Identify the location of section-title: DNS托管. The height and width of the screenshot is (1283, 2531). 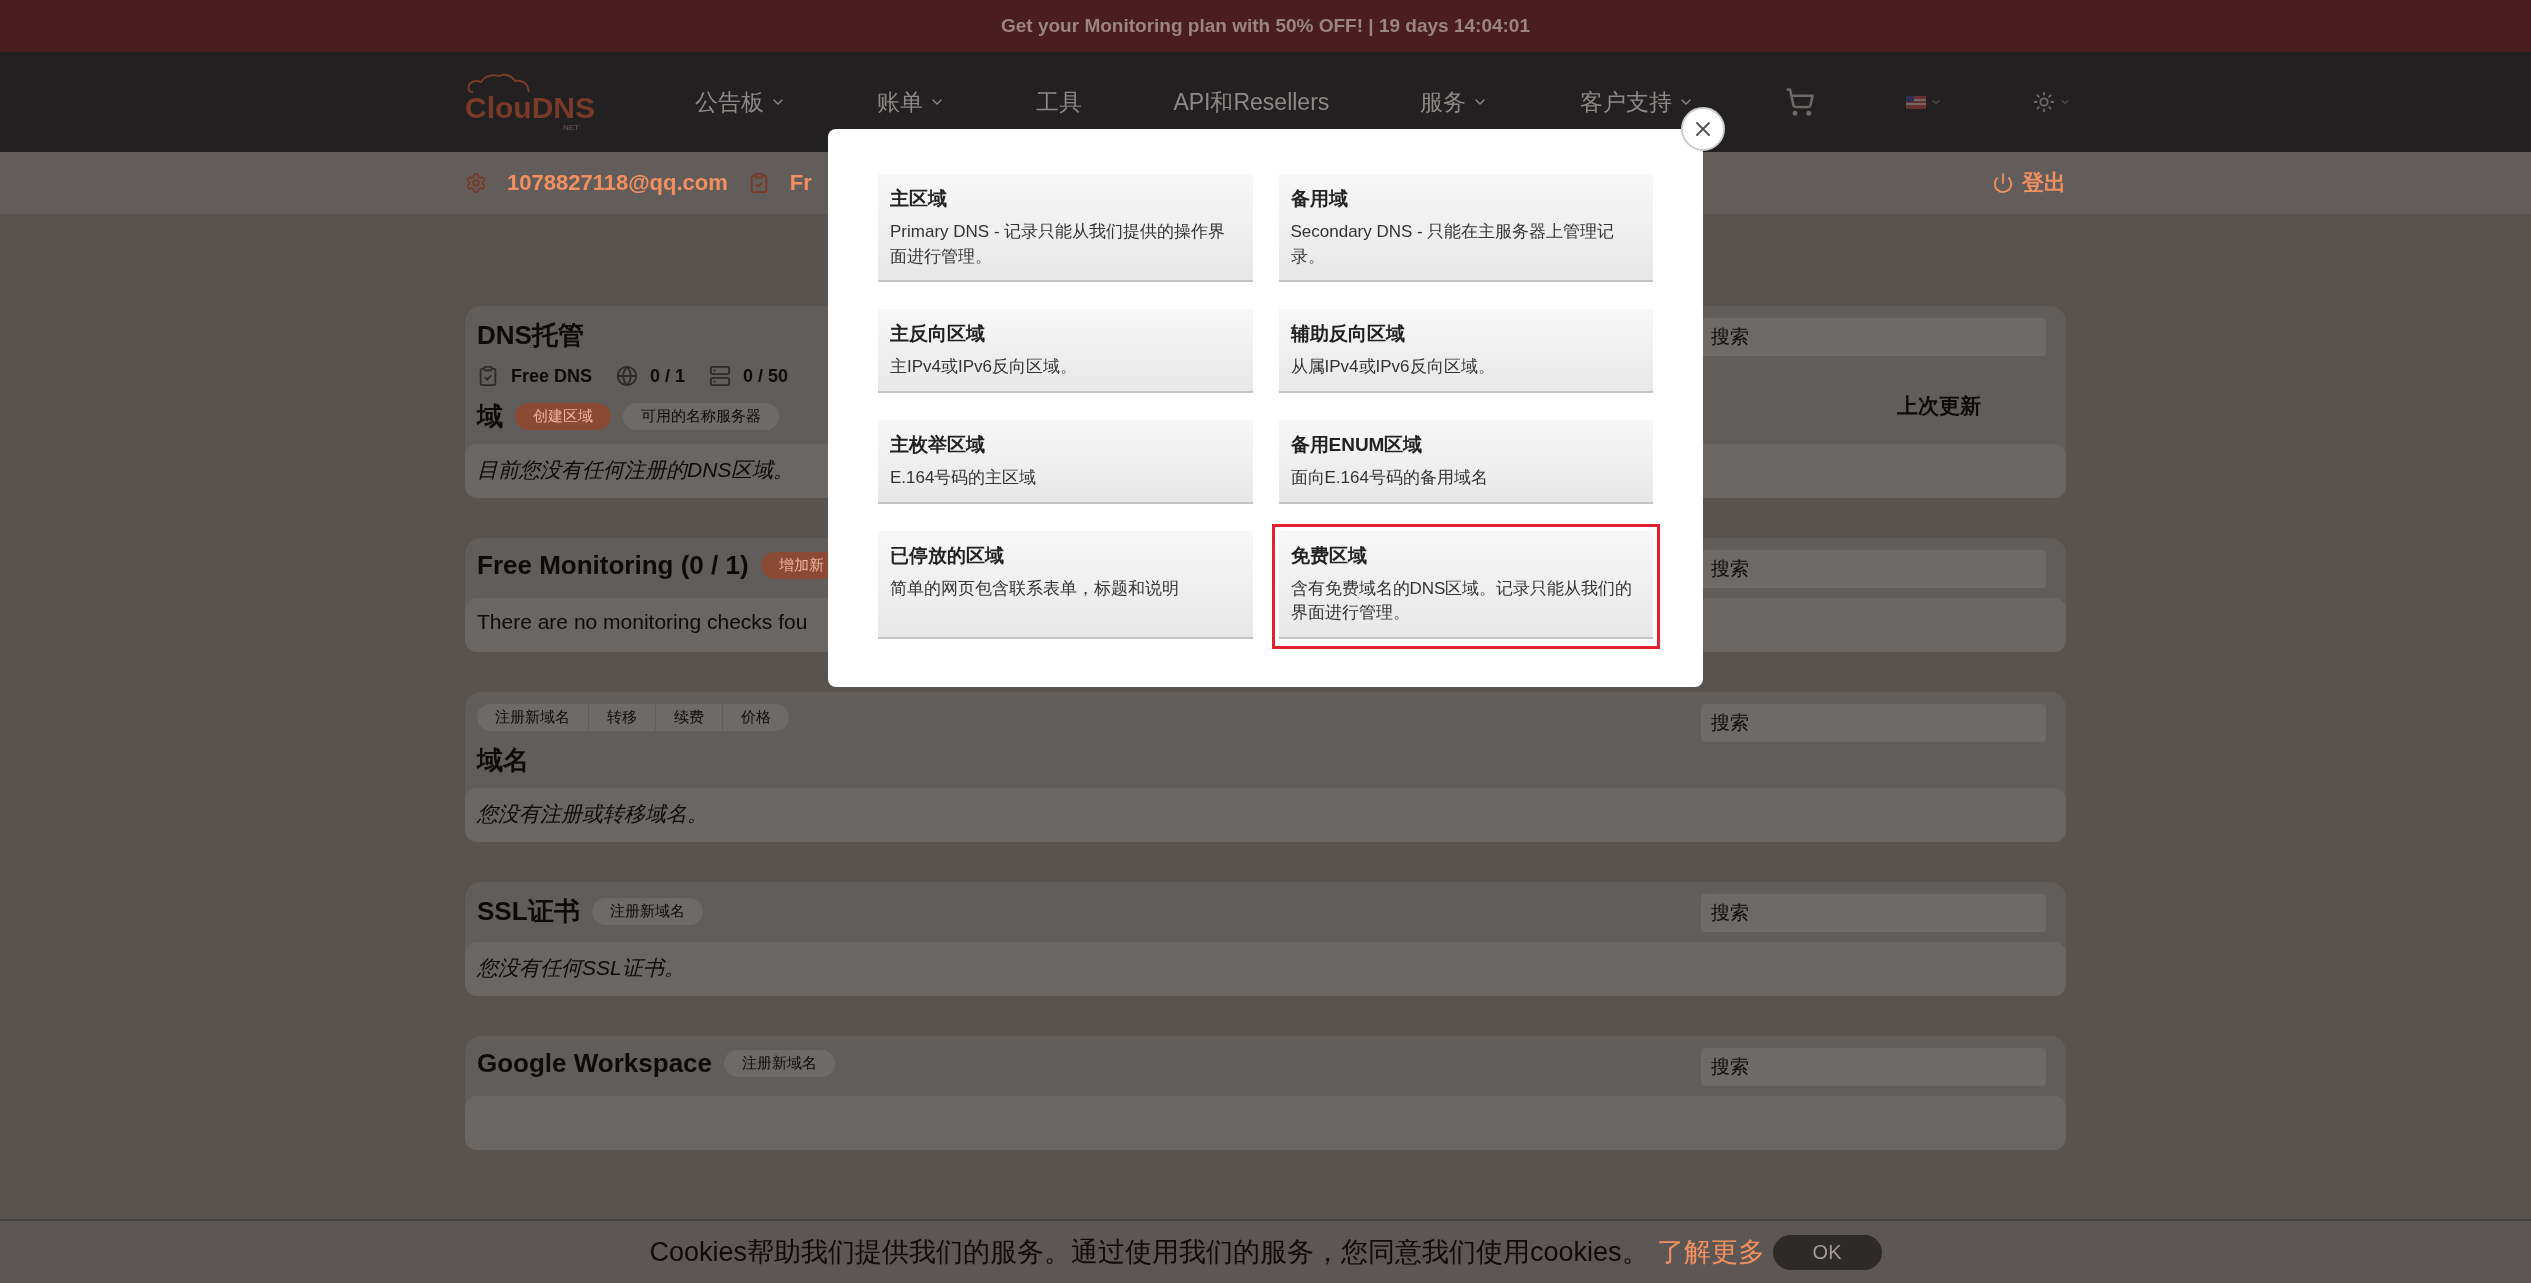
(530, 335).